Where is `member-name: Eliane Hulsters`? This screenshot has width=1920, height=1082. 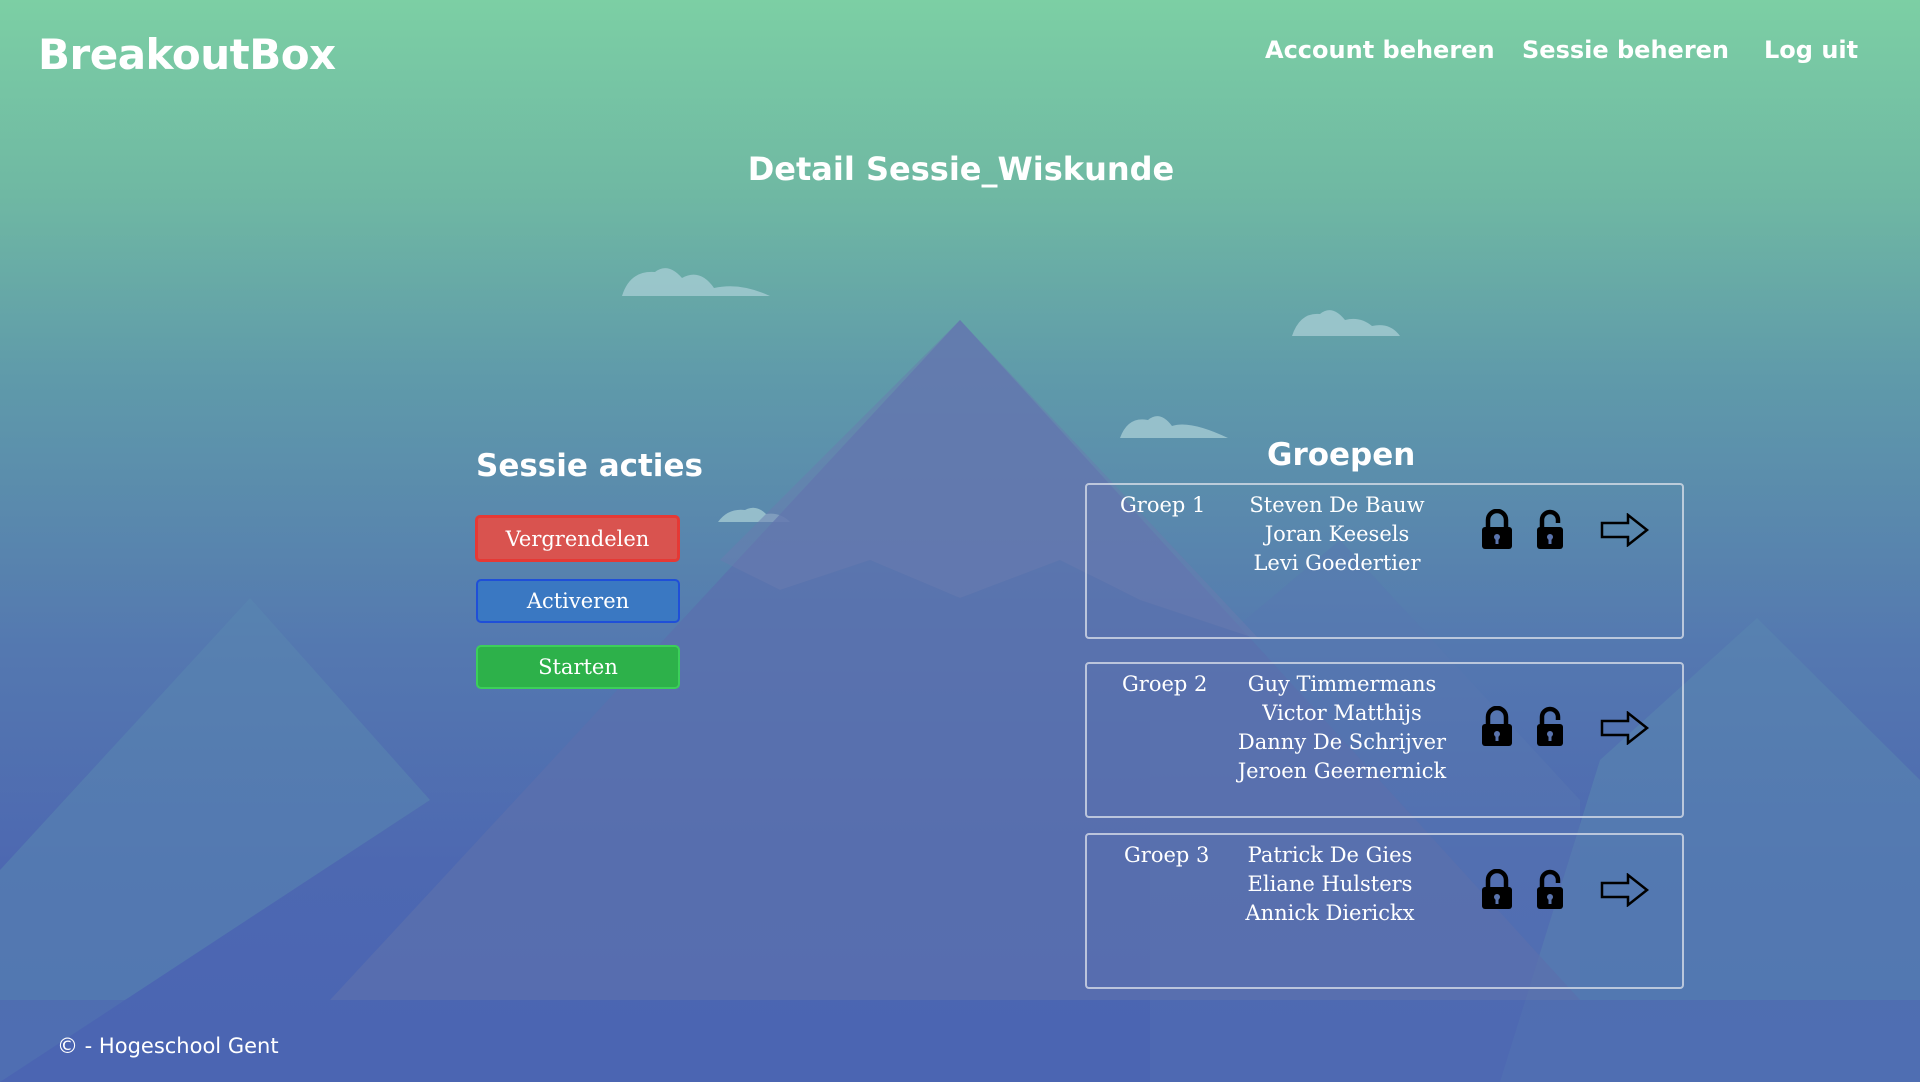 member-name: Eliane Hulsters is located at coordinates (1330, 884).